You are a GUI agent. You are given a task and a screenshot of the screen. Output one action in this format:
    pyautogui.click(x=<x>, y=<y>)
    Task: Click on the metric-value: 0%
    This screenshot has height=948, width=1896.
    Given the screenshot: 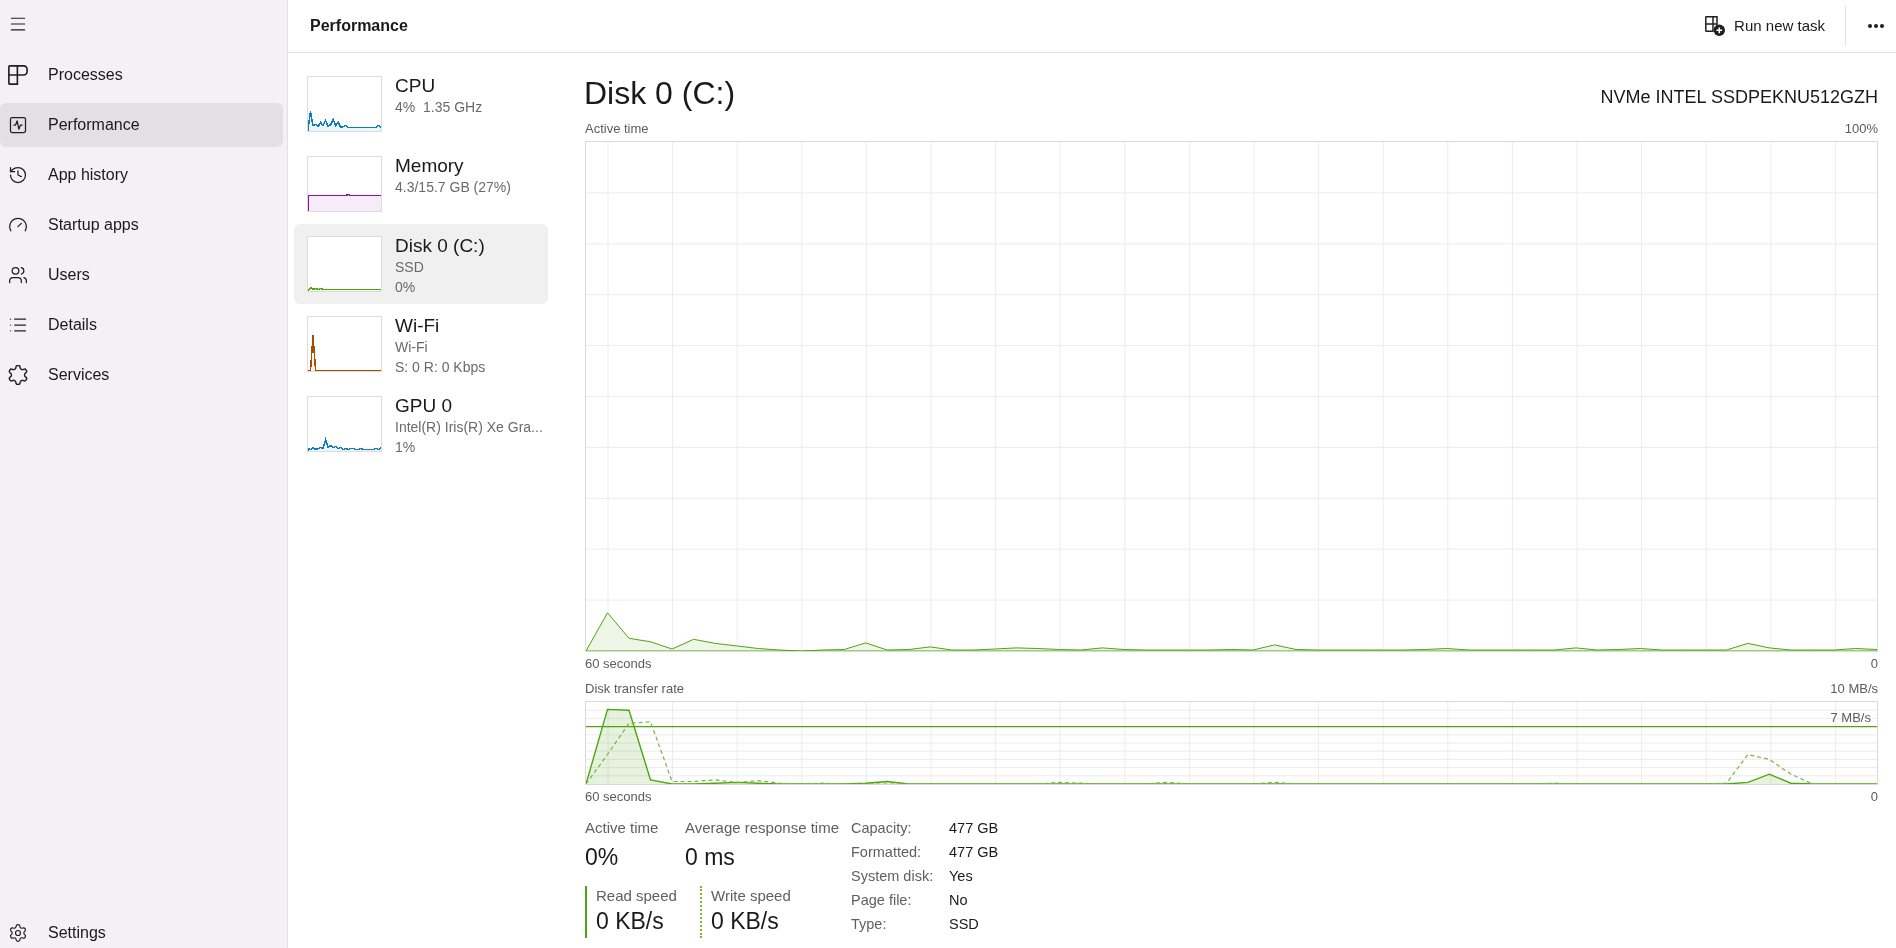 What is the action you would take?
    pyautogui.click(x=602, y=857)
    